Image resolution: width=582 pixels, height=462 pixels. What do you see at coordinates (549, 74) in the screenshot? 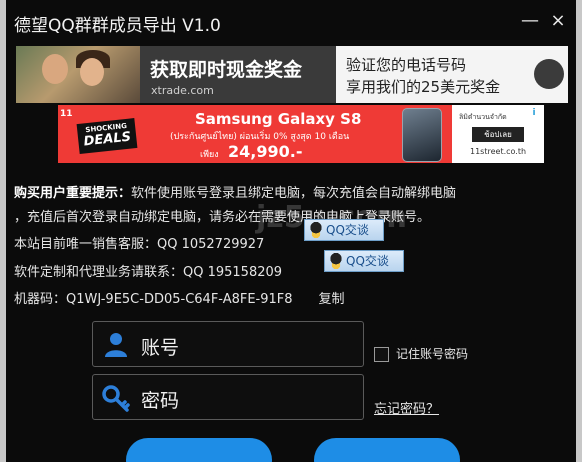
I see `ad-go-icon` at bounding box center [549, 74].